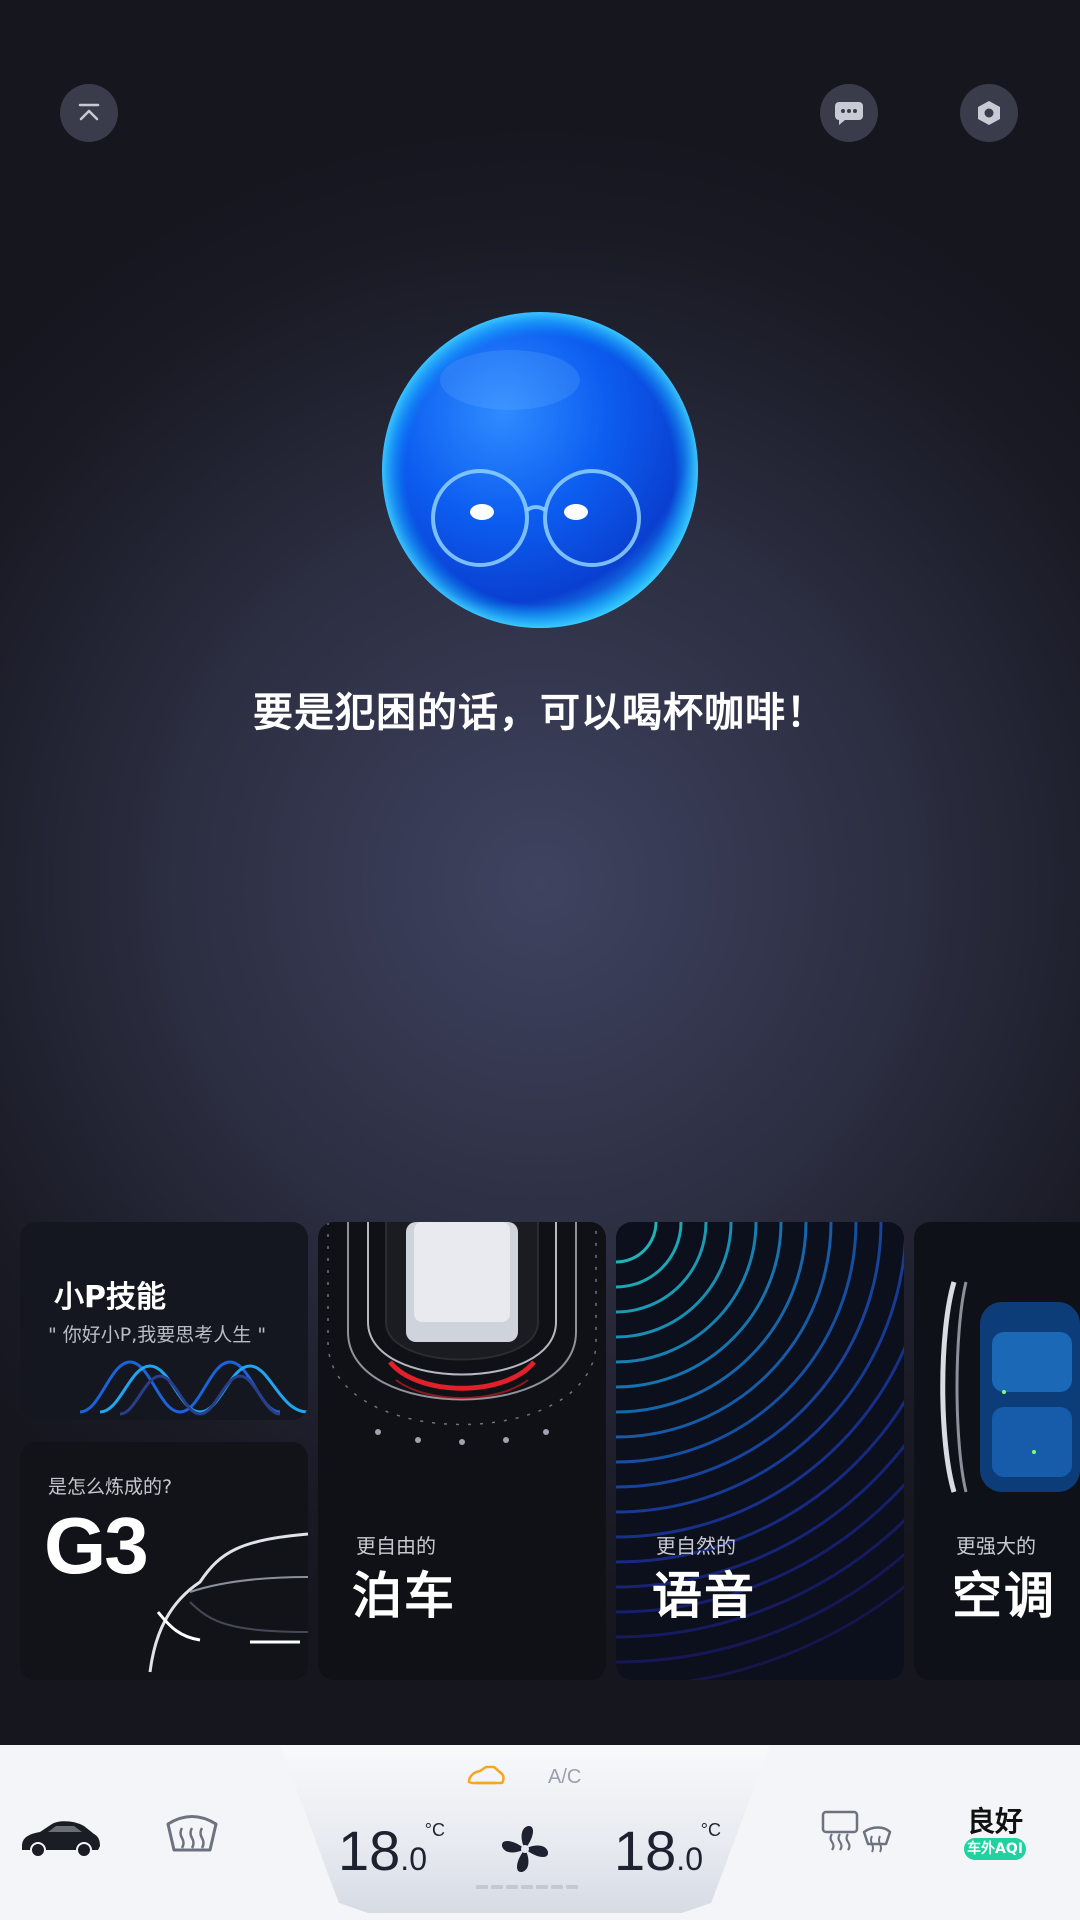 Image resolution: width=1080 pixels, height=1920 pixels. What do you see at coordinates (645, 1850) in the screenshot?
I see `right-temp-int: 18` at bounding box center [645, 1850].